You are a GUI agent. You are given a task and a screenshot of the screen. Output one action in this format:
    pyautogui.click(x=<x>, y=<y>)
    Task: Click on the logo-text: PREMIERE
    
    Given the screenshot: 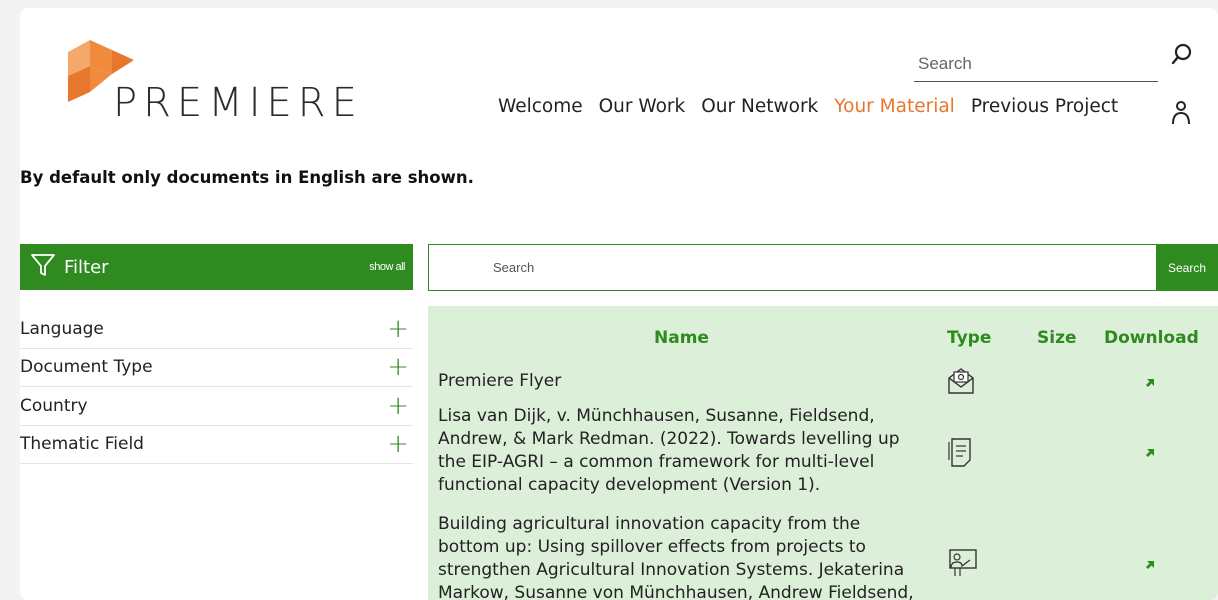 What is the action you would take?
    pyautogui.click(x=238, y=103)
    